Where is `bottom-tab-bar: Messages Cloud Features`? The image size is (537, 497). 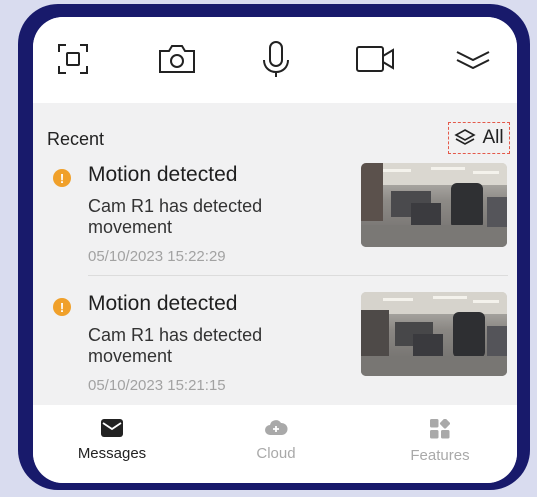
bottom-tab-bar: Messages Cloud Features is located at coordinates (275, 444).